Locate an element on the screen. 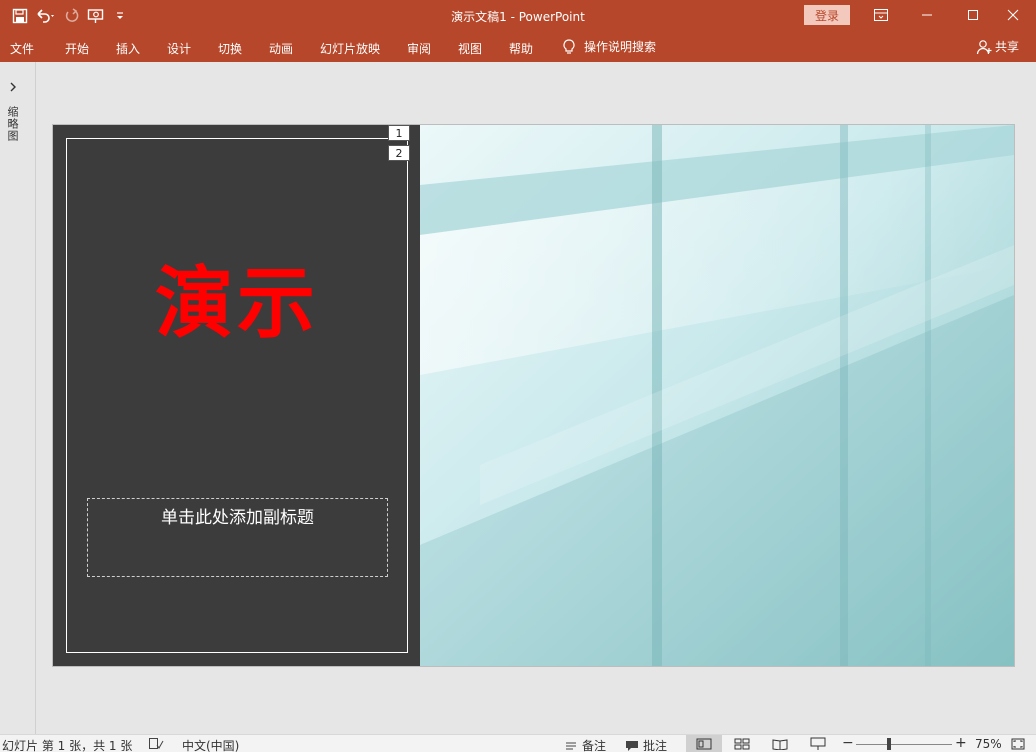 Image resolution: width=1036 pixels, height=752 pixels. fit-to-window-icon is located at coordinates (1018, 744).